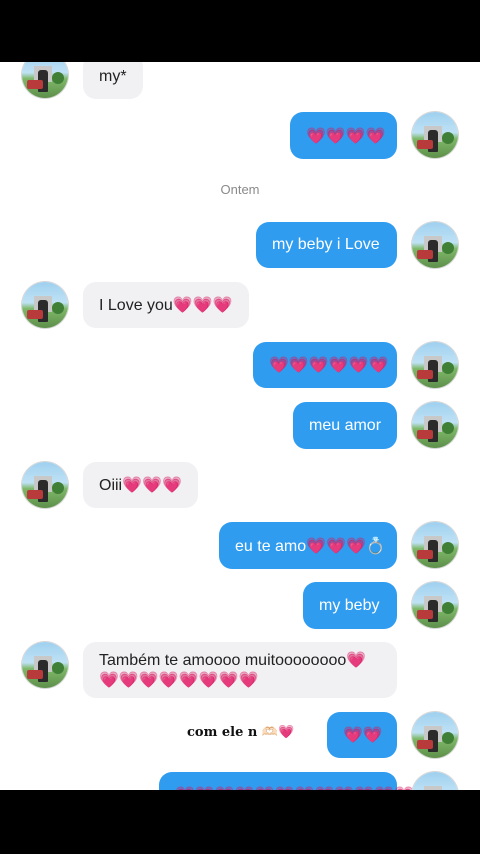 Image resolution: width=480 pixels, height=854 pixels. What do you see at coordinates (240, 189) in the screenshot?
I see `date-separator: Ontem` at bounding box center [240, 189].